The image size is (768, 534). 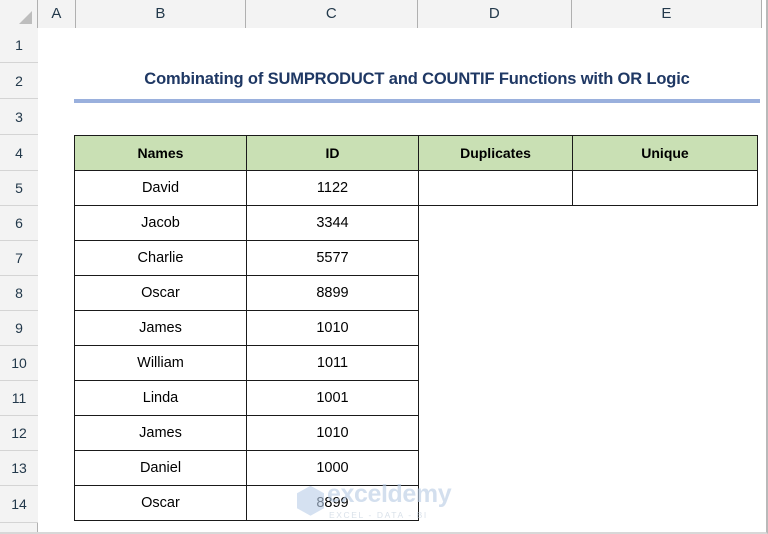 I want to click on cell-name: Linda, so click(x=160, y=398).